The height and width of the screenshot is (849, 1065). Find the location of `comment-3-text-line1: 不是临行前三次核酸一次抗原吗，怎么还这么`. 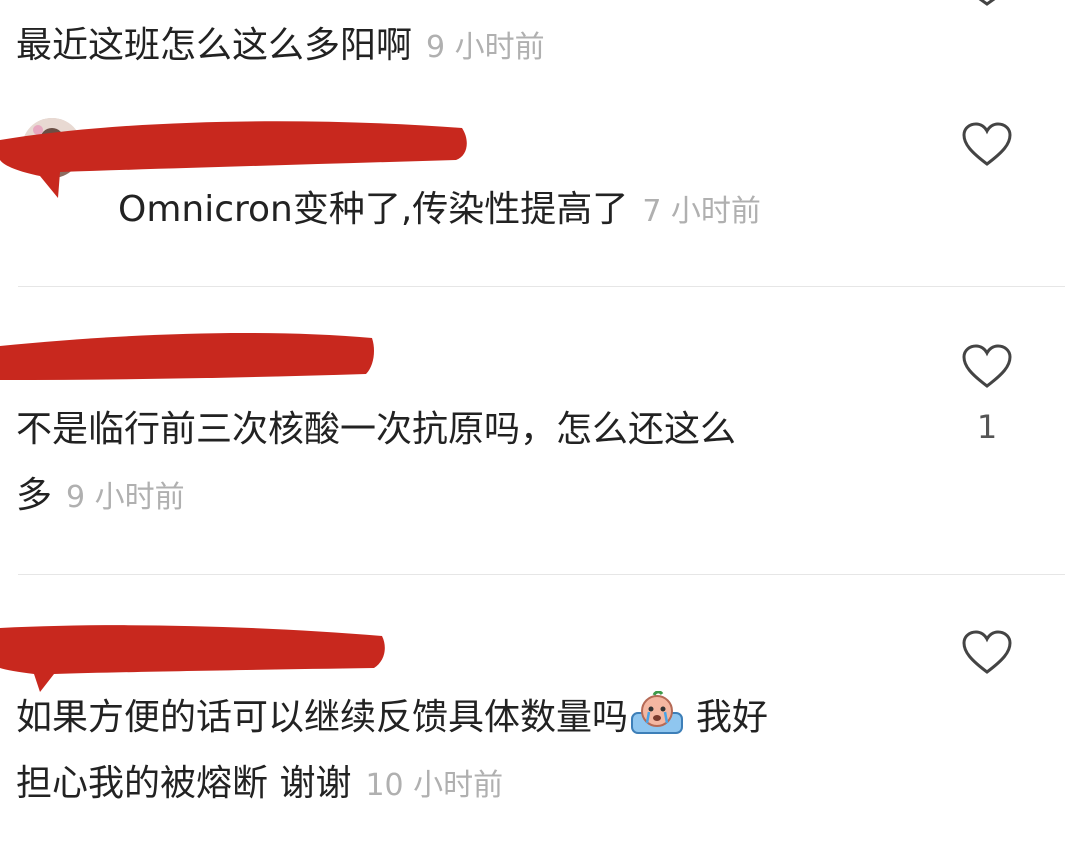

comment-3-text-line1: 不是临行前三次核酸一次抗原吗，怎么还这么 is located at coordinates (376, 429).